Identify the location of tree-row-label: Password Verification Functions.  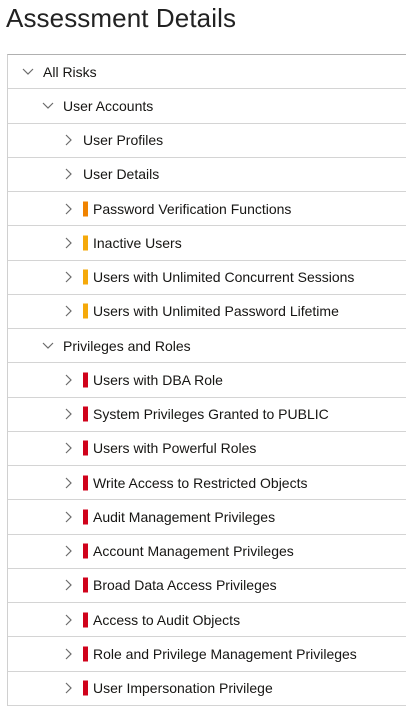
(192, 208).